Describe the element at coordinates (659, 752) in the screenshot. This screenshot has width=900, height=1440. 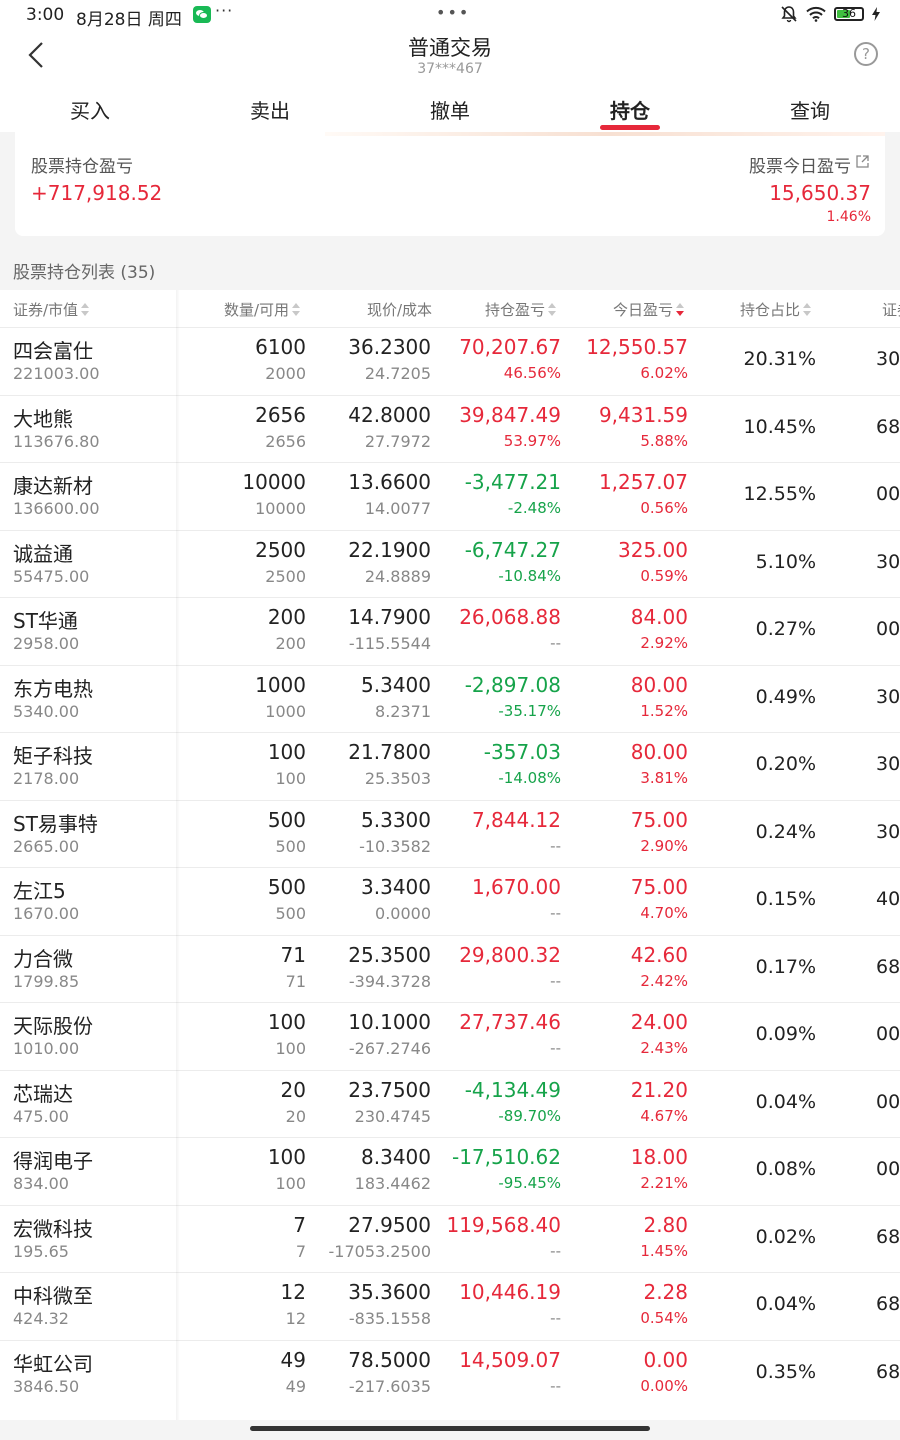
I see `today-pnl: 80.00` at that location.